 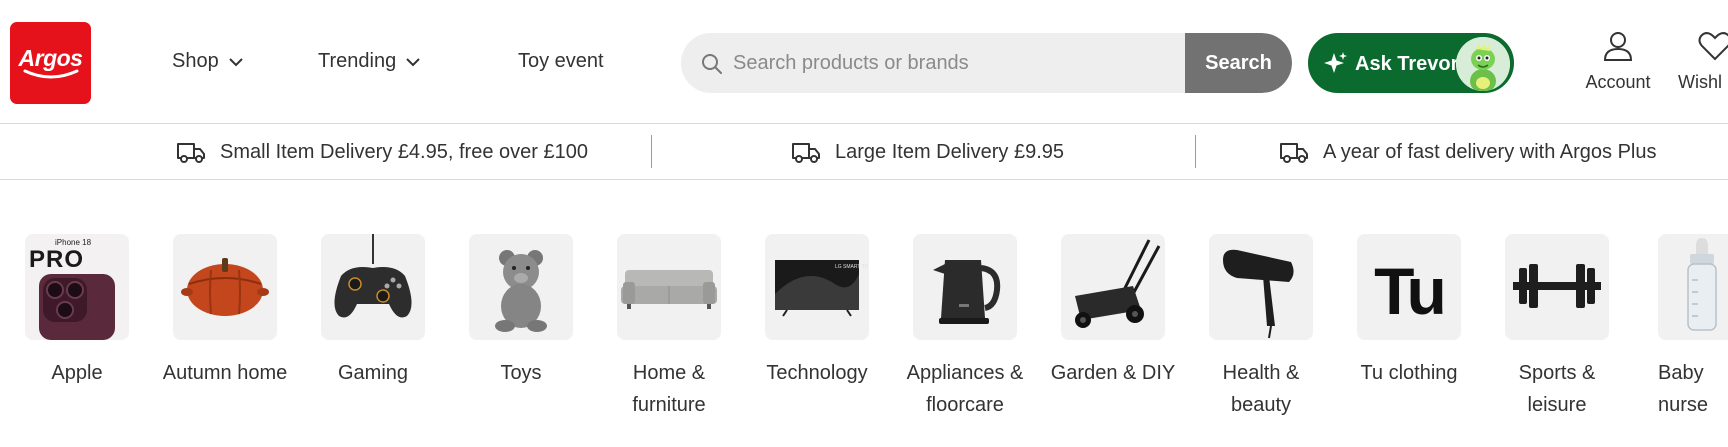 What do you see at coordinates (1618, 46) in the screenshot?
I see `user-icon` at bounding box center [1618, 46].